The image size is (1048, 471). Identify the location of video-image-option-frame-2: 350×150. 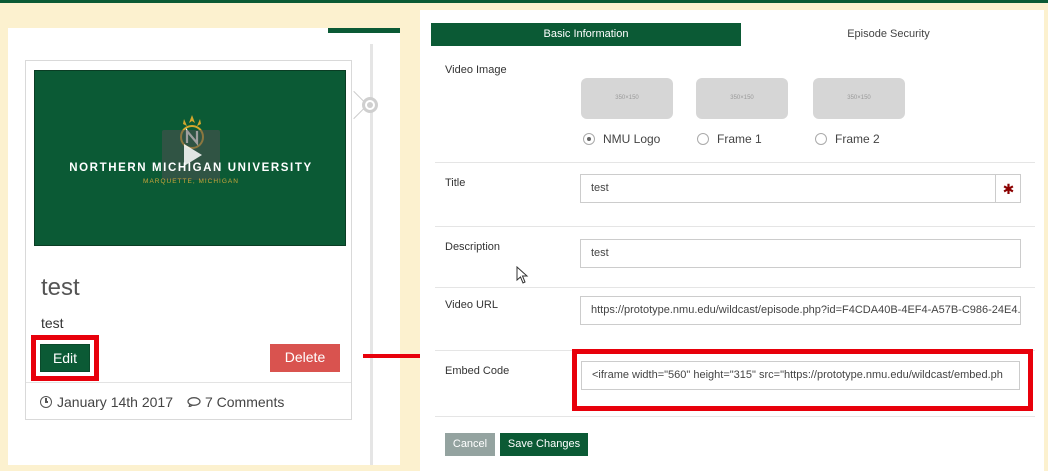
(859, 98).